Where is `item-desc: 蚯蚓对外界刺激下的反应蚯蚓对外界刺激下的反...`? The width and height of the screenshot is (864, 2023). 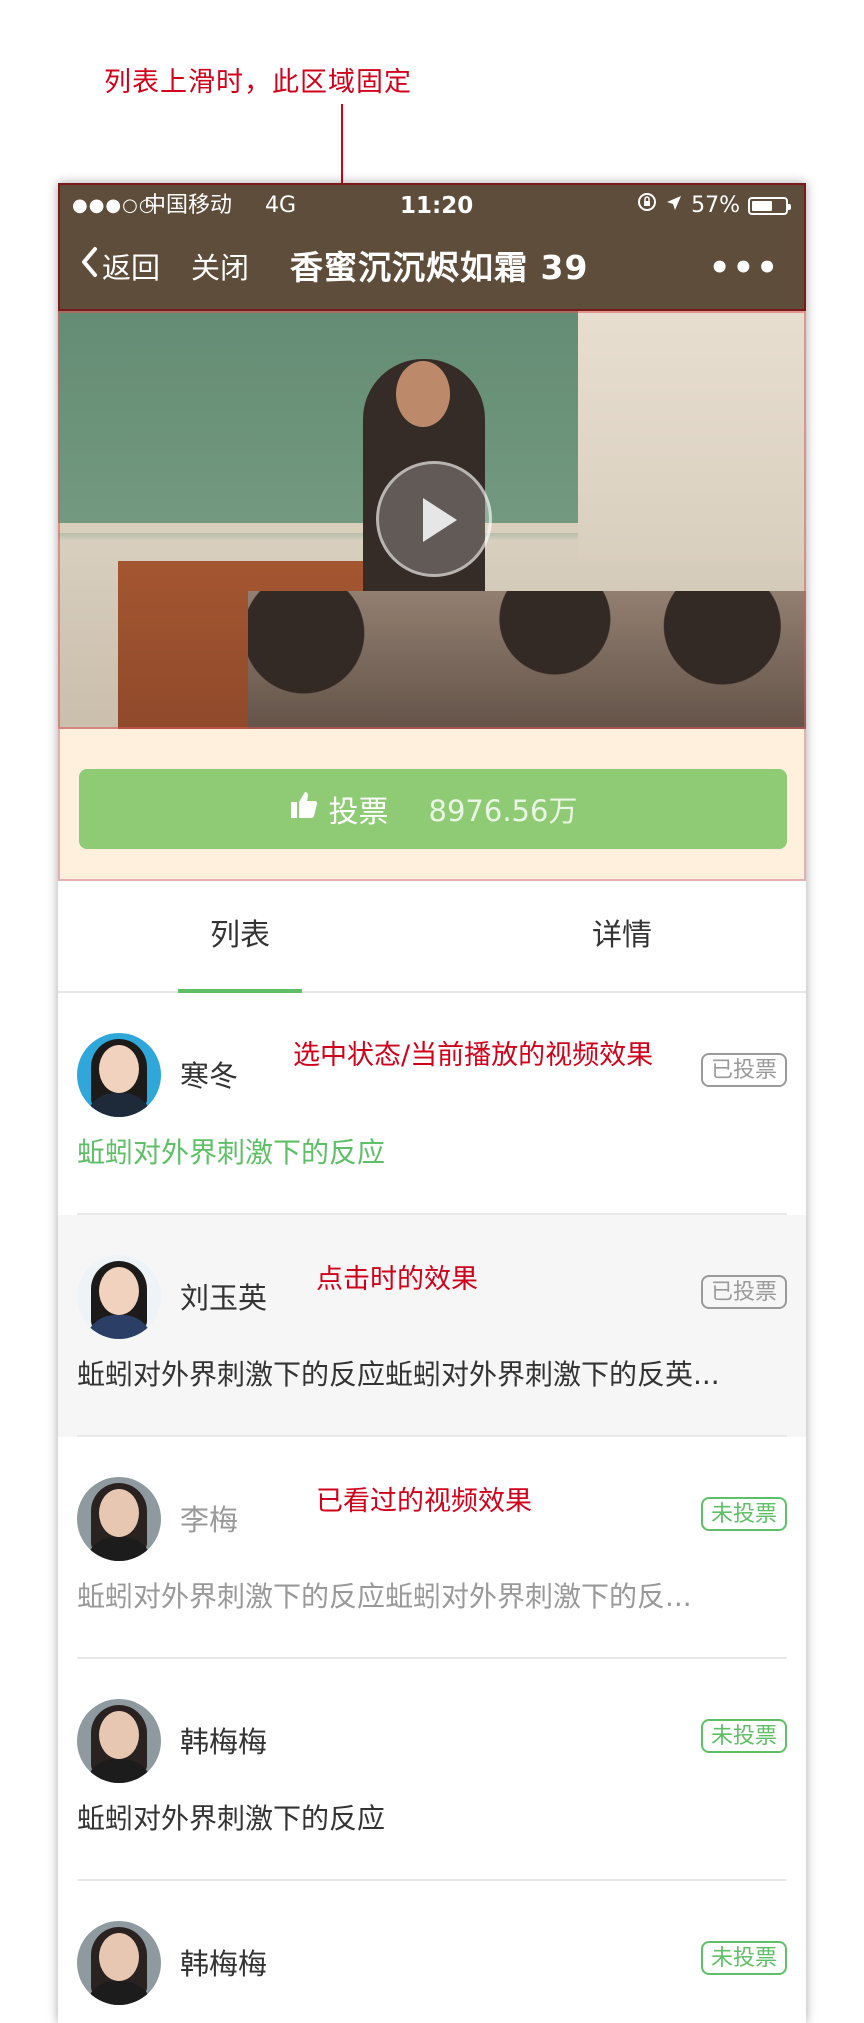
item-desc: 蚯蚓对外界刺激下的反应蚯蚓对外界刺激下的反... is located at coordinates (384, 1596).